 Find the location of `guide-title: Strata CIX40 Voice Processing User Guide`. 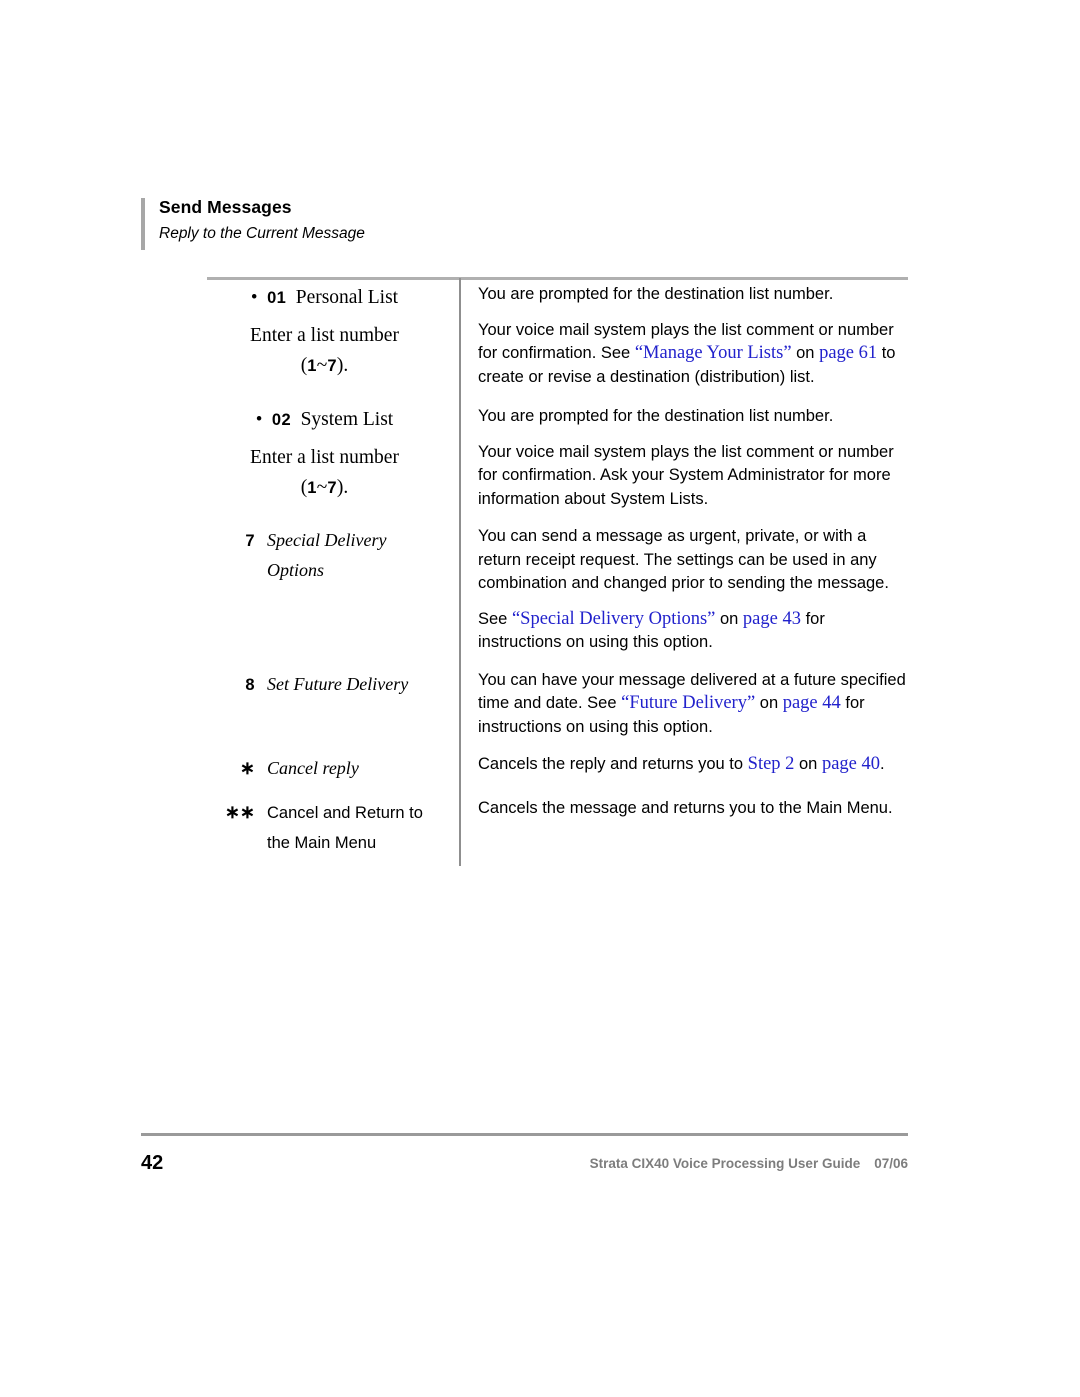

guide-title: Strata CIX40 Voice Processing User Guide is located at coordinates (725, 1163).